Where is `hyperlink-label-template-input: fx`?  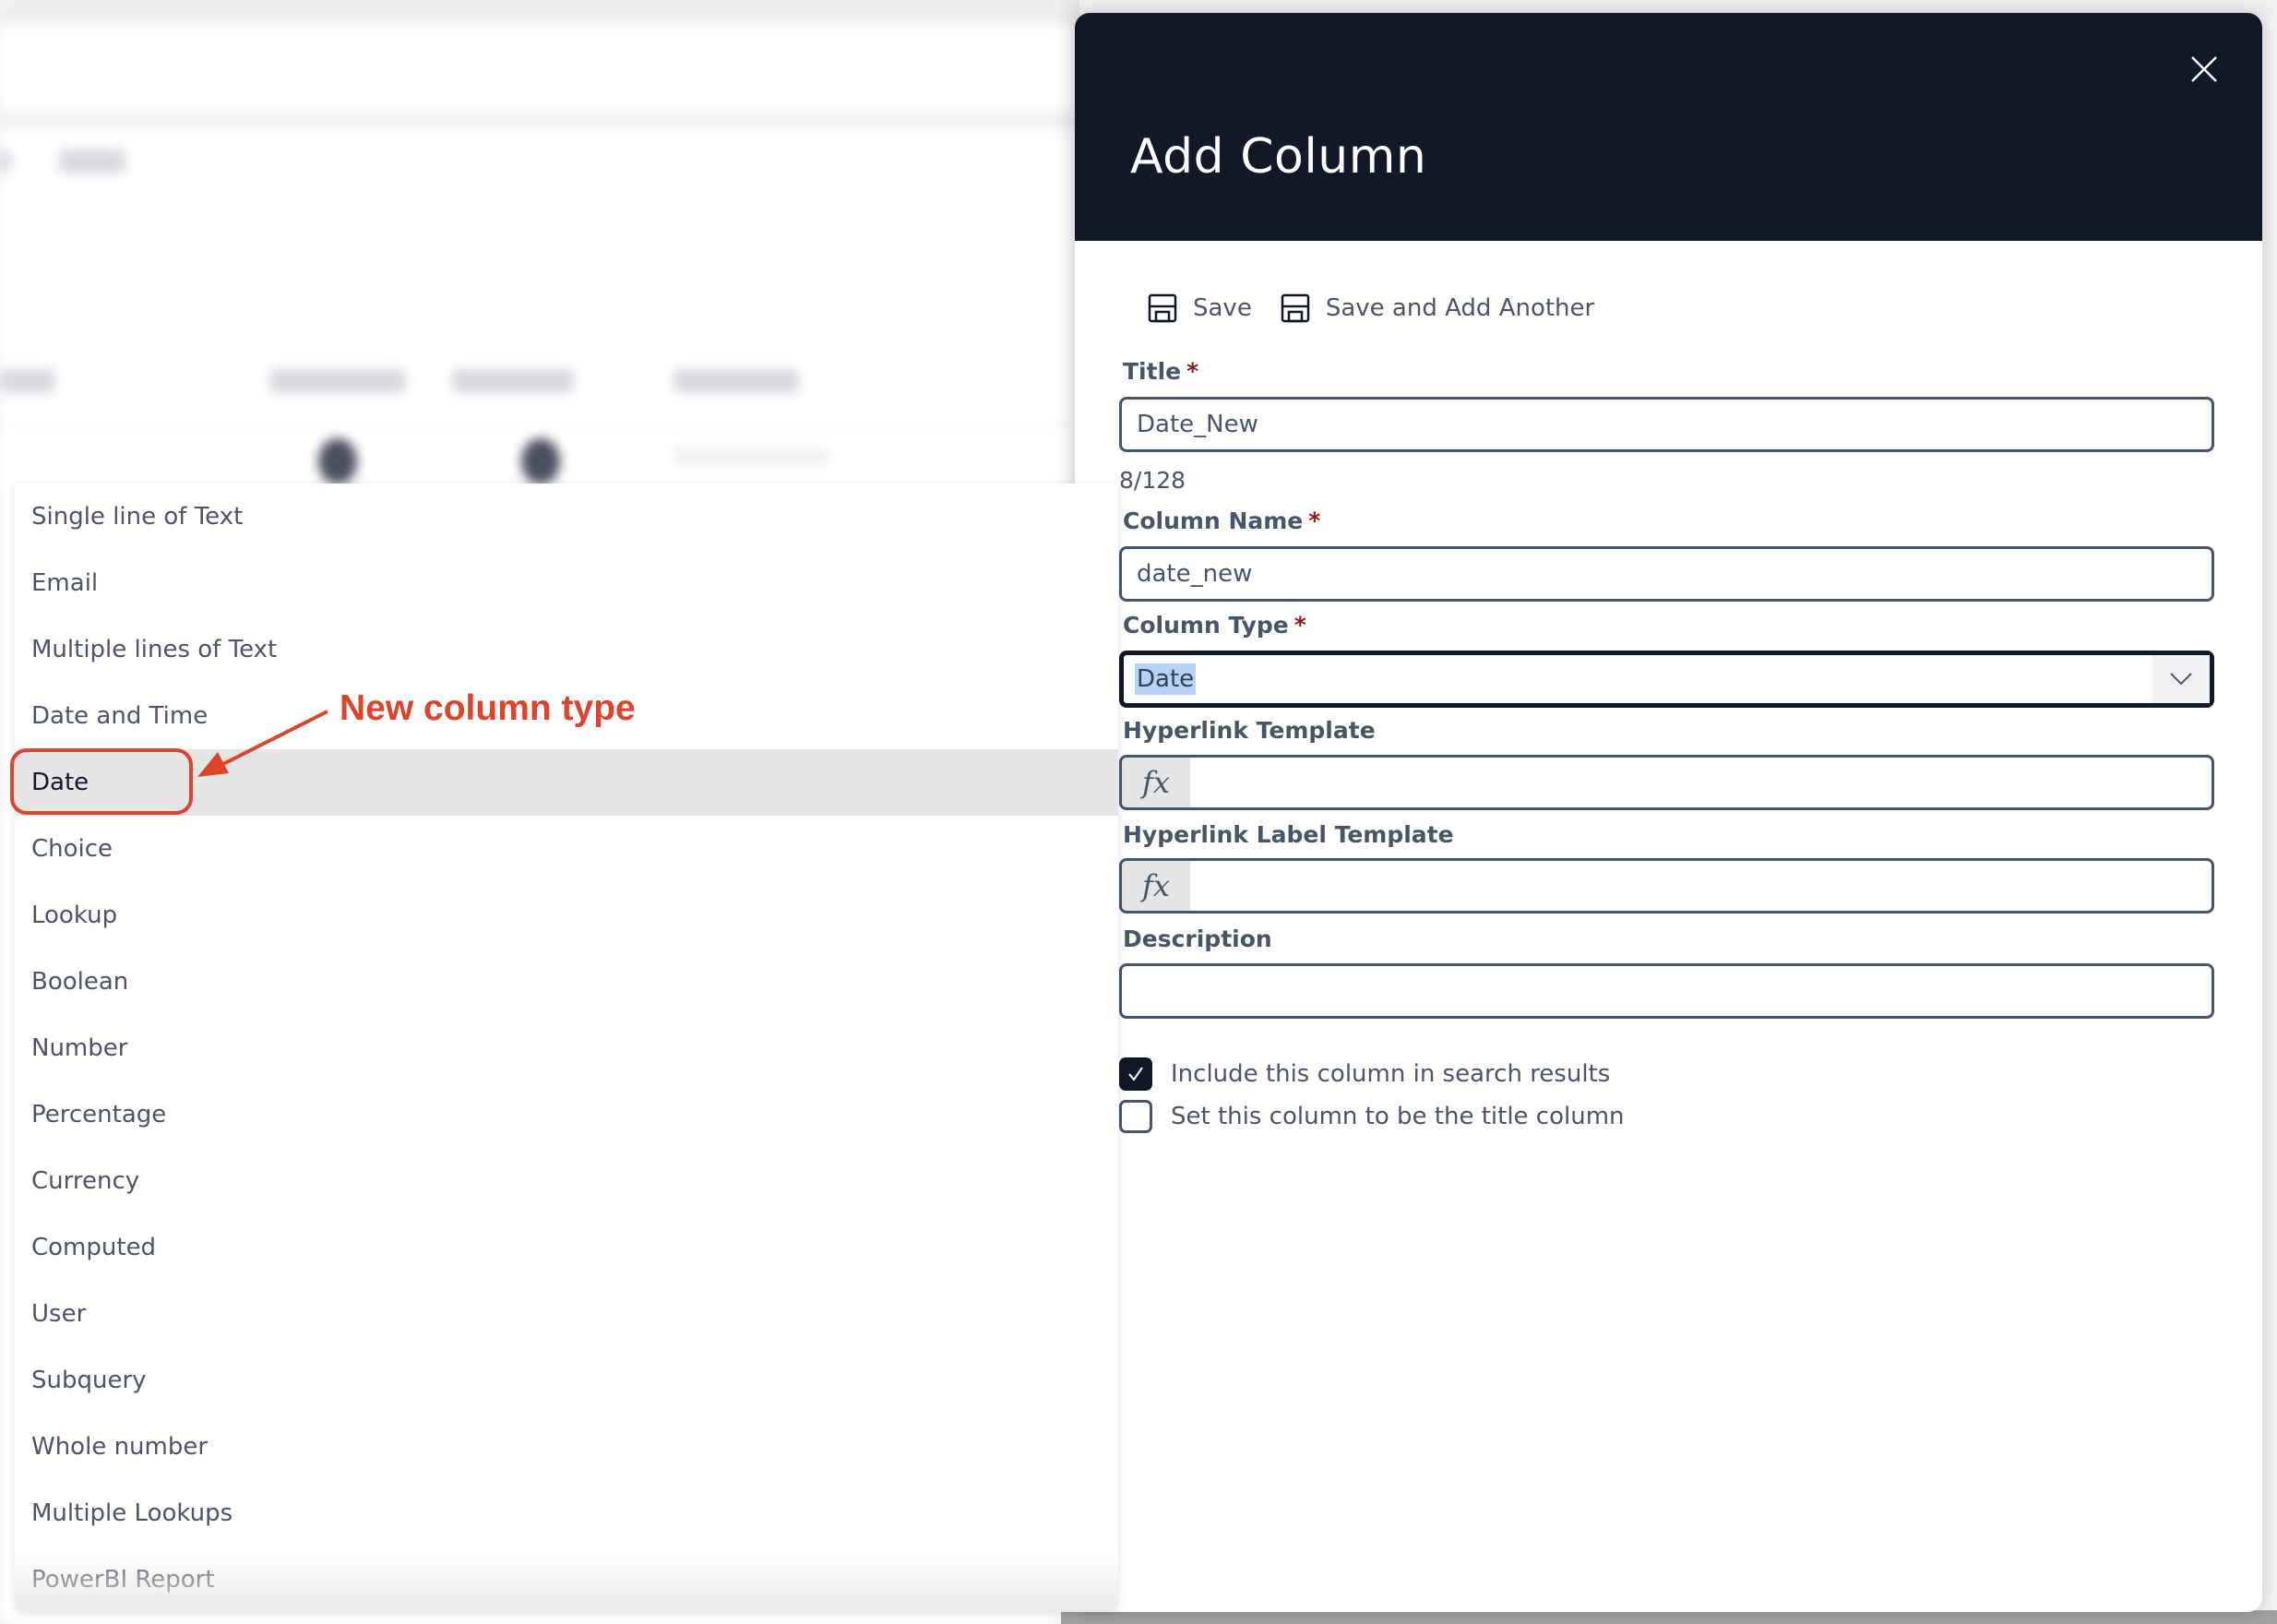
hyperlink-label-template-input: fx is located at coordinates (1666, 886).